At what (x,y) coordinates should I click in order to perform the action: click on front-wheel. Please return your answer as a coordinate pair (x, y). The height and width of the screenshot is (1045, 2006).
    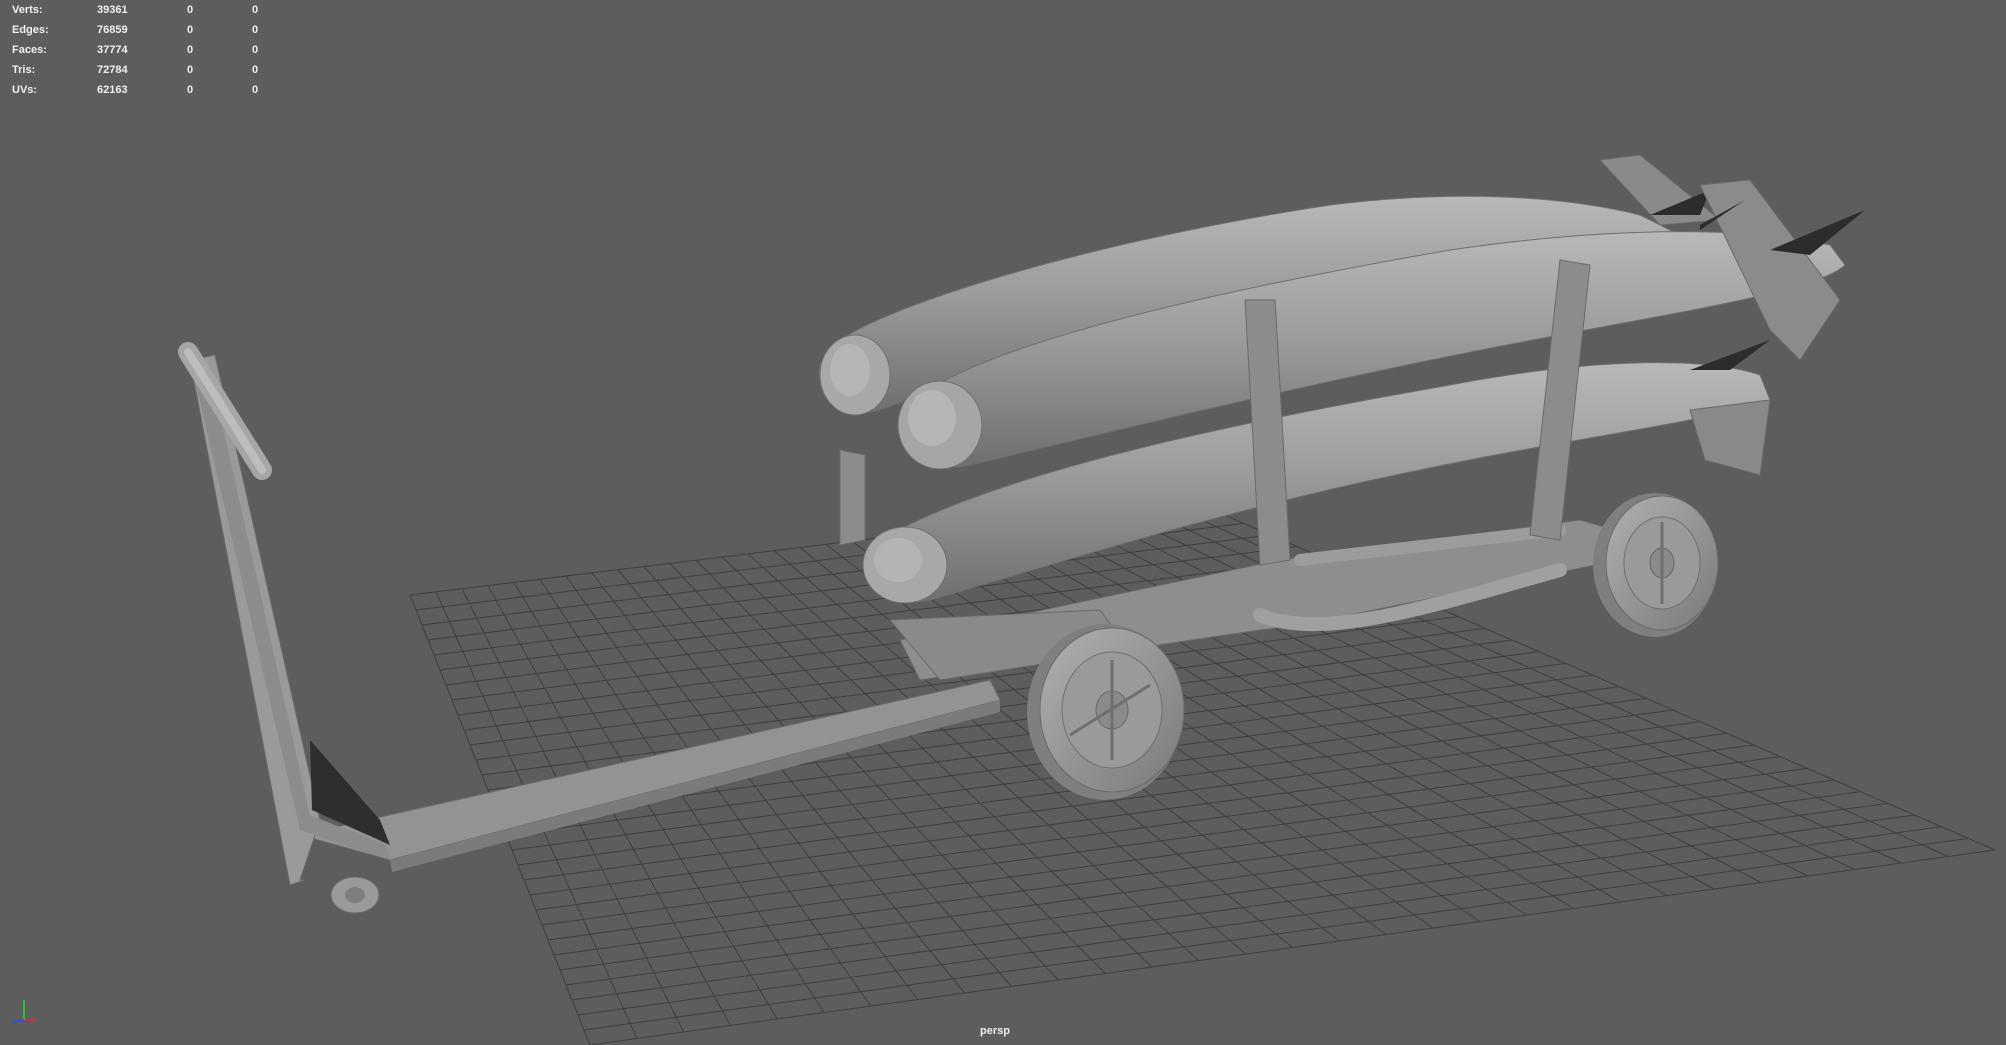
    Looking at the image, I should click on (1106, 712).